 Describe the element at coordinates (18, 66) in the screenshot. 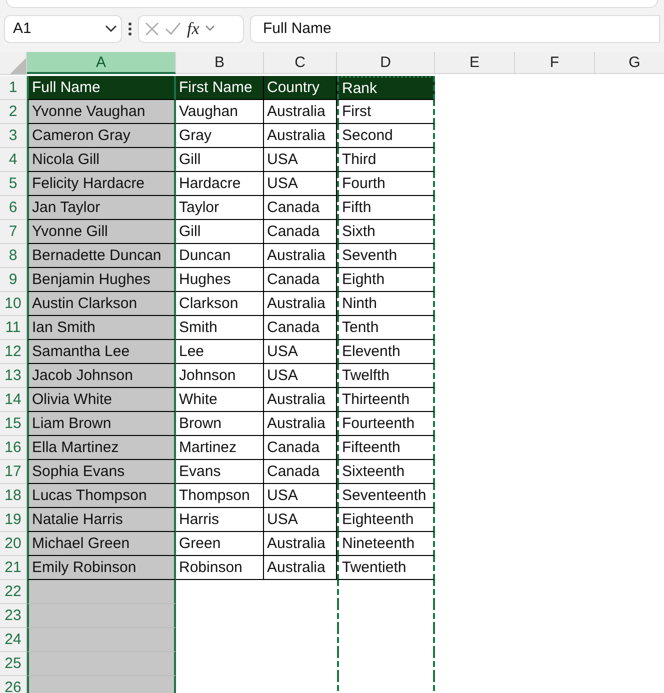

I see `triangle-icon` at that location.